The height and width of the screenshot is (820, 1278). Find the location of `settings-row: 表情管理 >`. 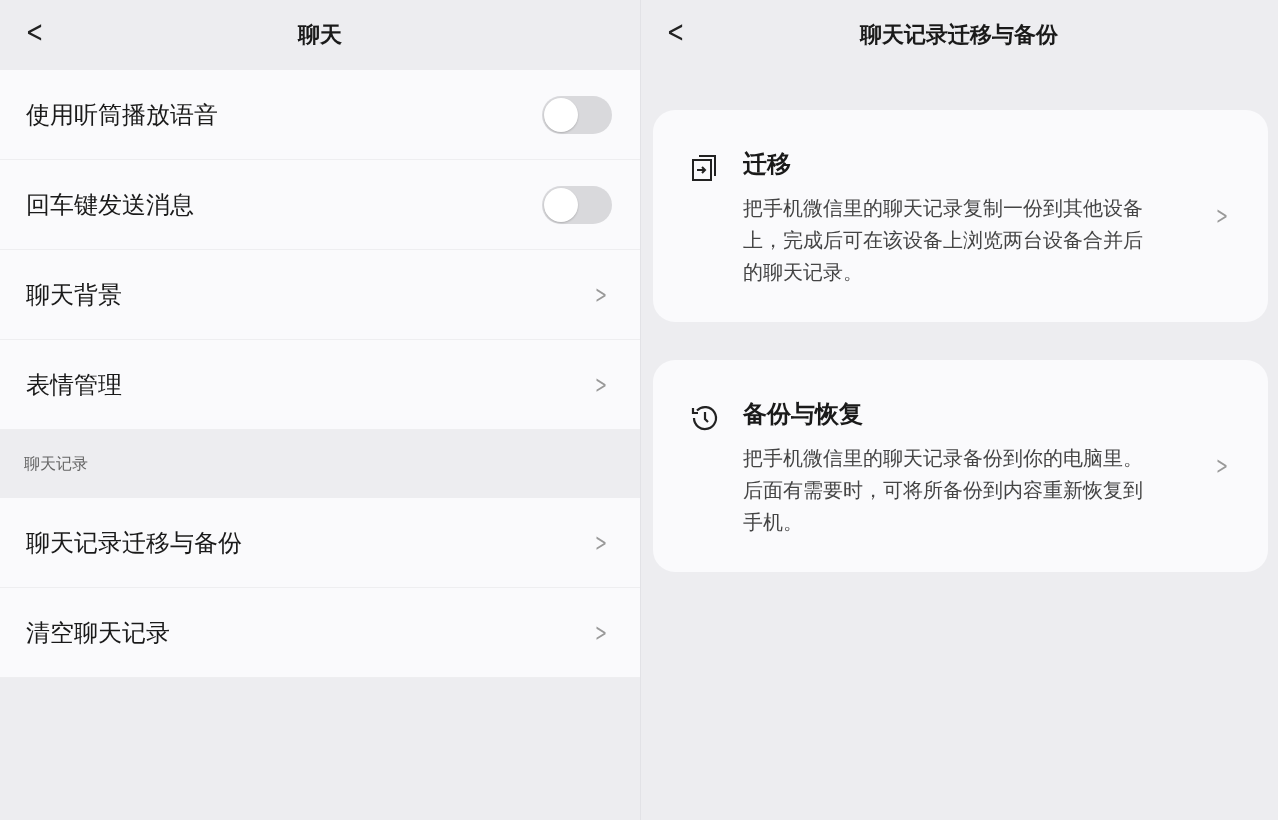

settings-row: 表情管理 > is located at coordinates (320, 385).